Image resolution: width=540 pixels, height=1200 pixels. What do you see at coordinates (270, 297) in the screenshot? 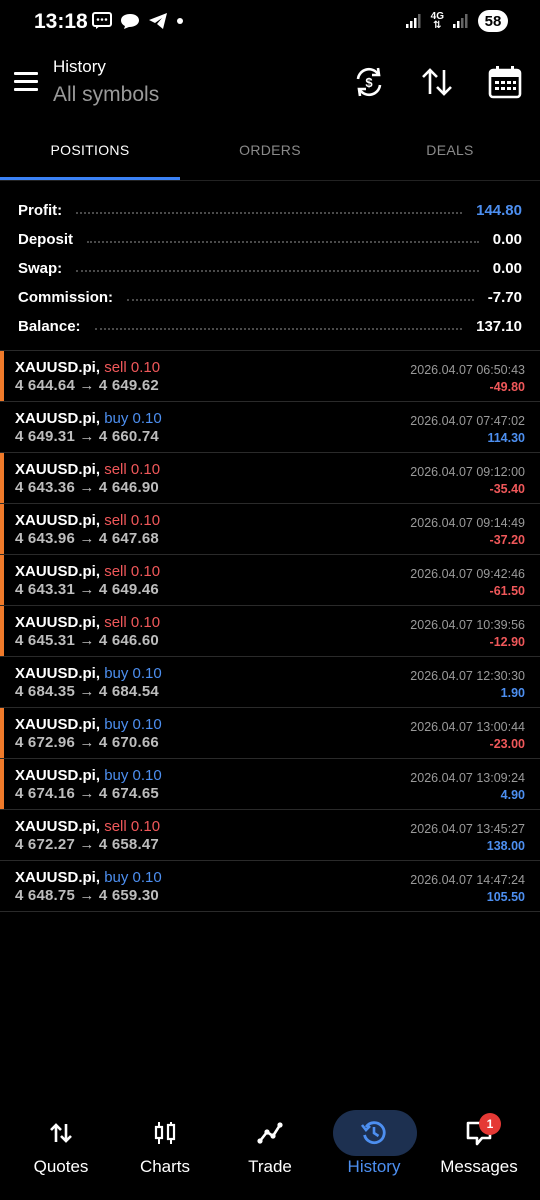
I see `summary-commission: Commission: -7.70` at bounding box center [270, 297].